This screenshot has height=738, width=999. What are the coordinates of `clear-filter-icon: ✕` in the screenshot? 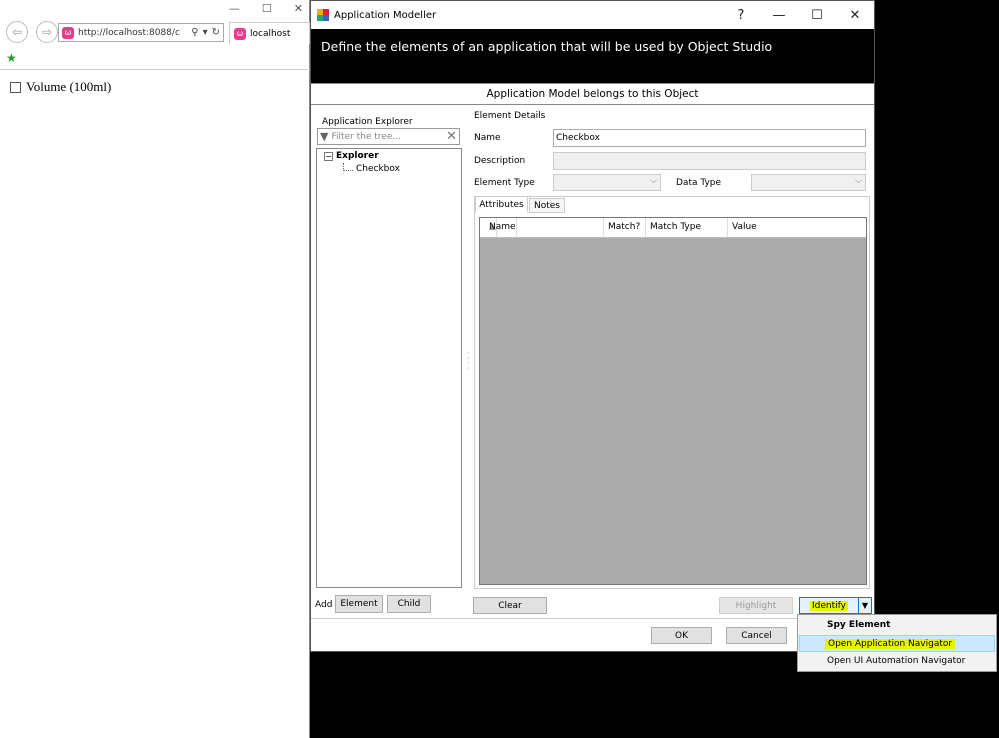 It's located at (451, 136).